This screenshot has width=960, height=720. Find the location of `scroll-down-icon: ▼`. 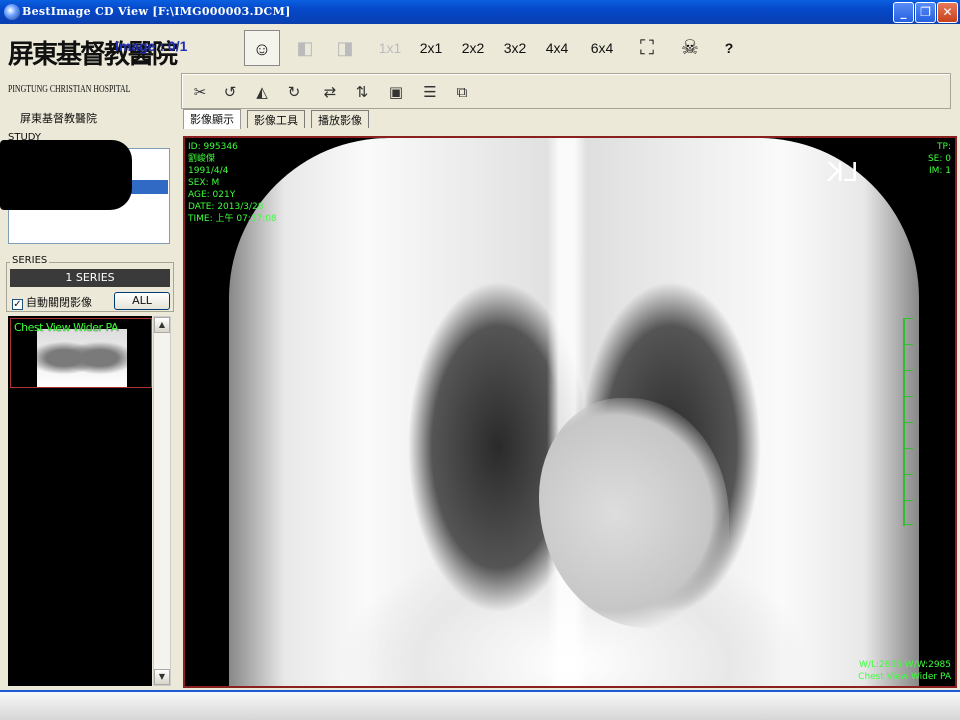

scroll-down-icon: ▼ is located at coordinates (162, 677).